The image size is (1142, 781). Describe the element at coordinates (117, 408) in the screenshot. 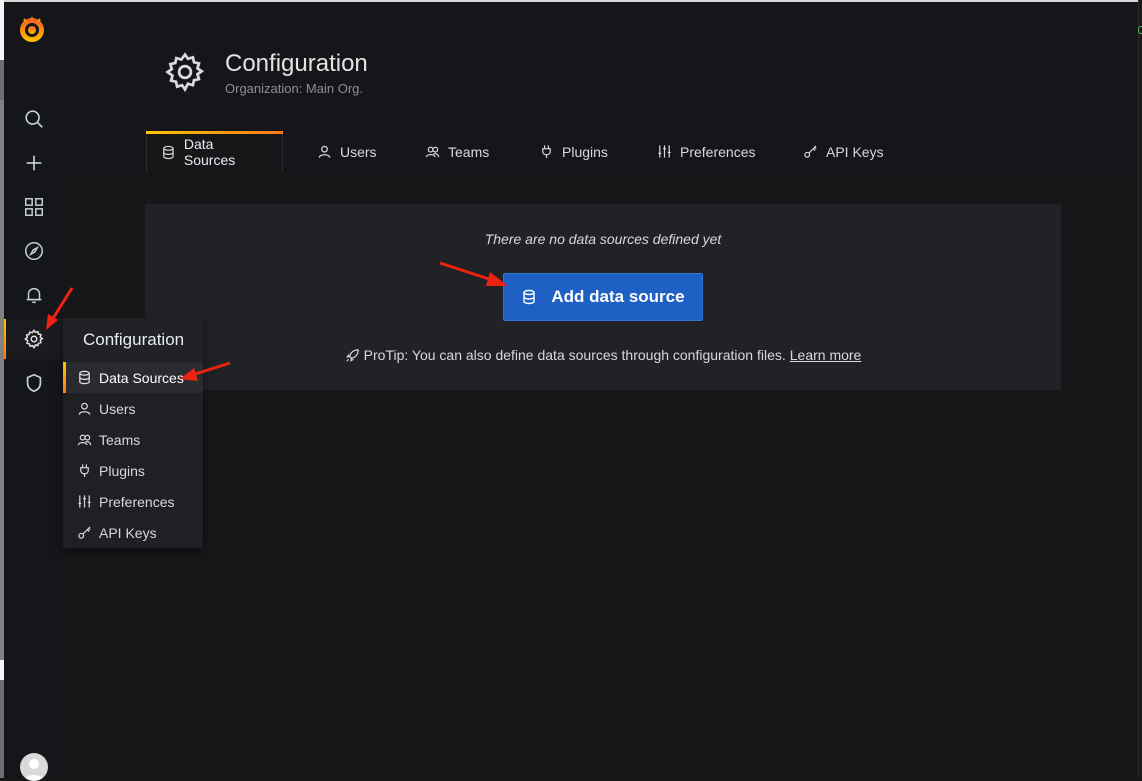

I see `dropdown-item-label: Users` at that location.